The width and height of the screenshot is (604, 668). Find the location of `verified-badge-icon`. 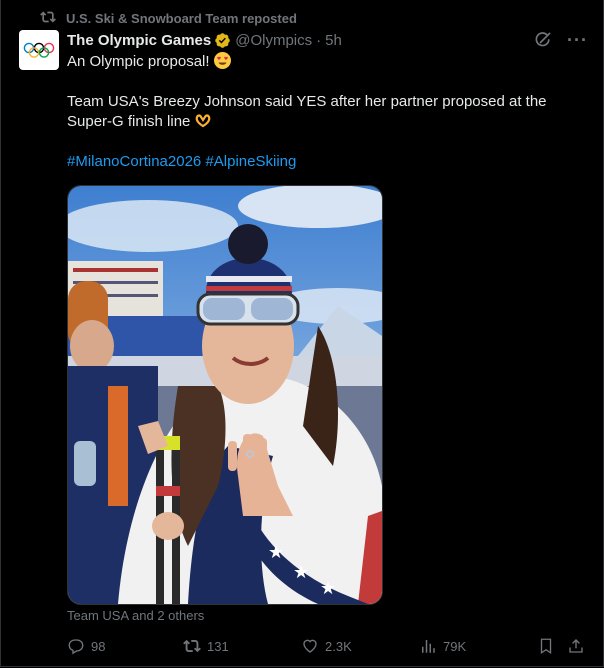

verified-badge-icon is located at coordinates (222, 40).